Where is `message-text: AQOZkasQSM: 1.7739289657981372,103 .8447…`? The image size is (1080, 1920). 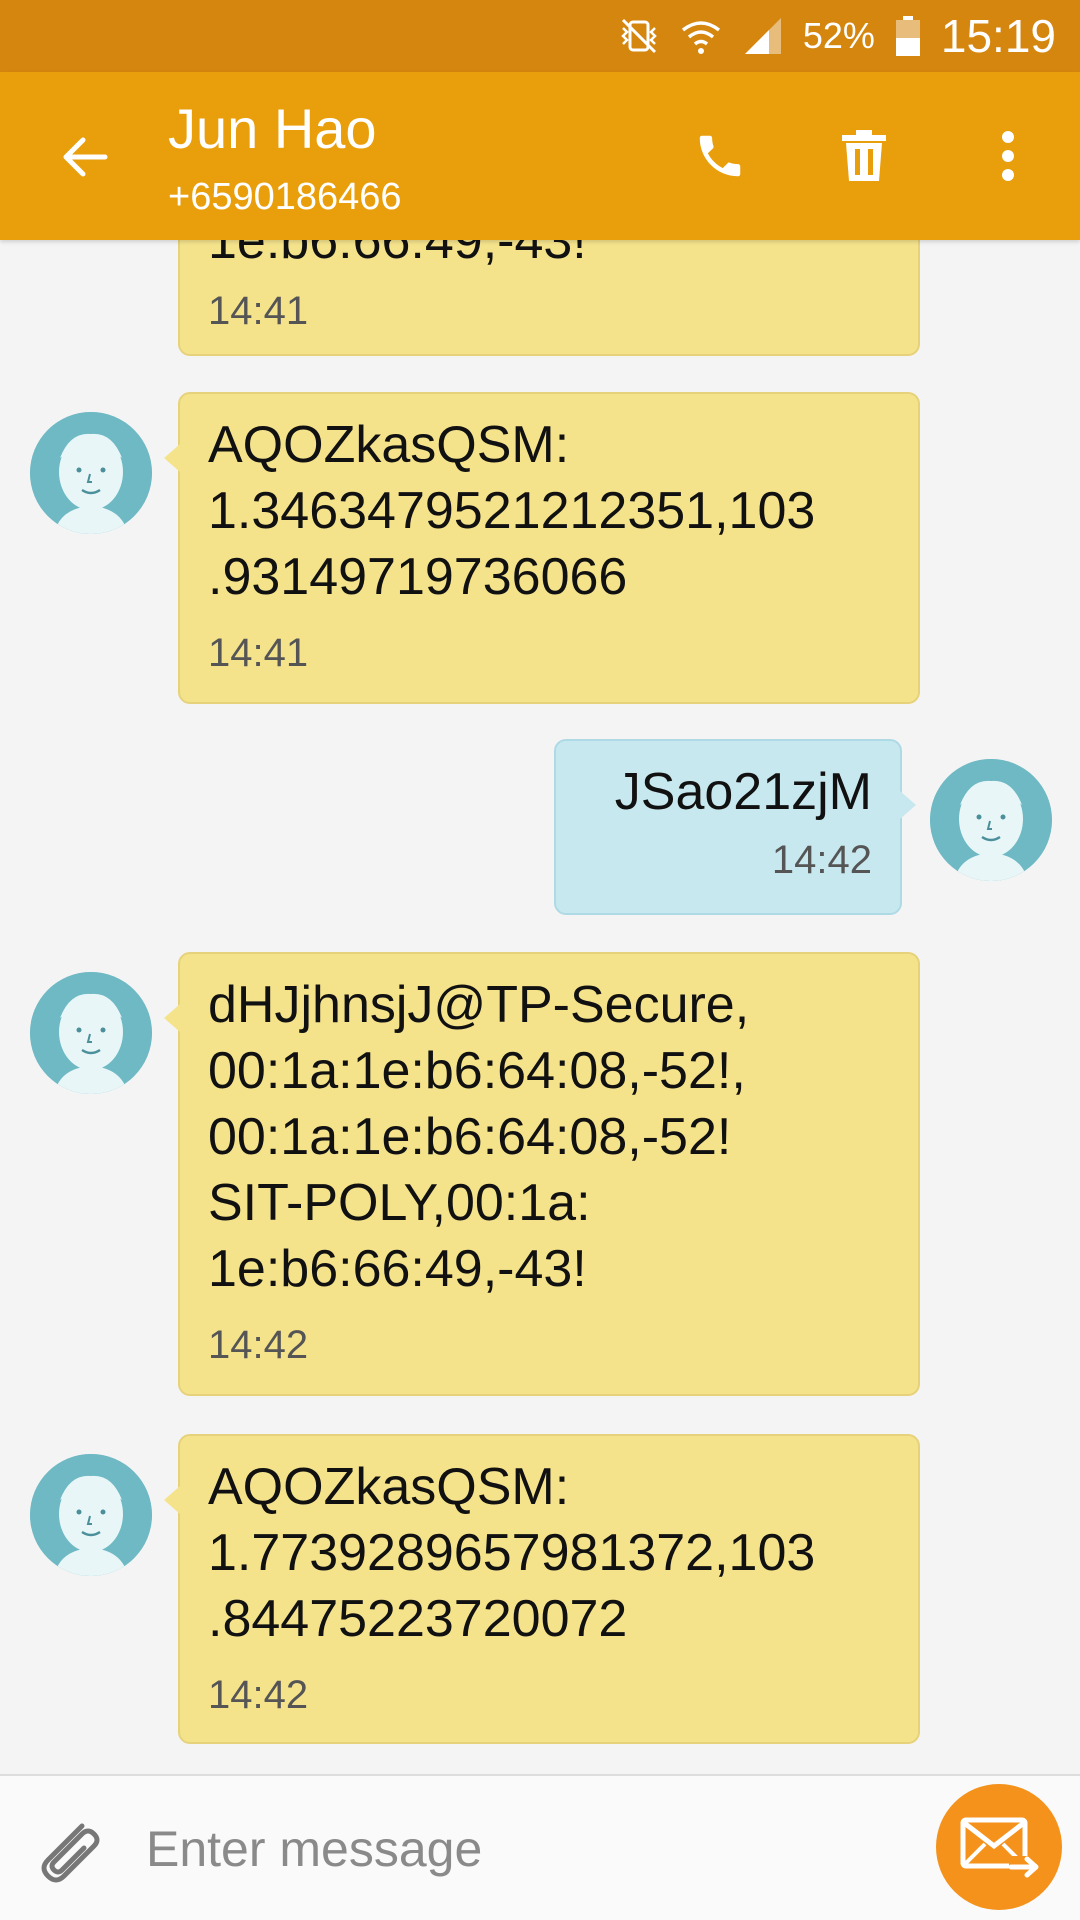
message-text: AQOZkasQSM: 1.7739289657981372,103 .8447… is located at coordinates (512, 1553).